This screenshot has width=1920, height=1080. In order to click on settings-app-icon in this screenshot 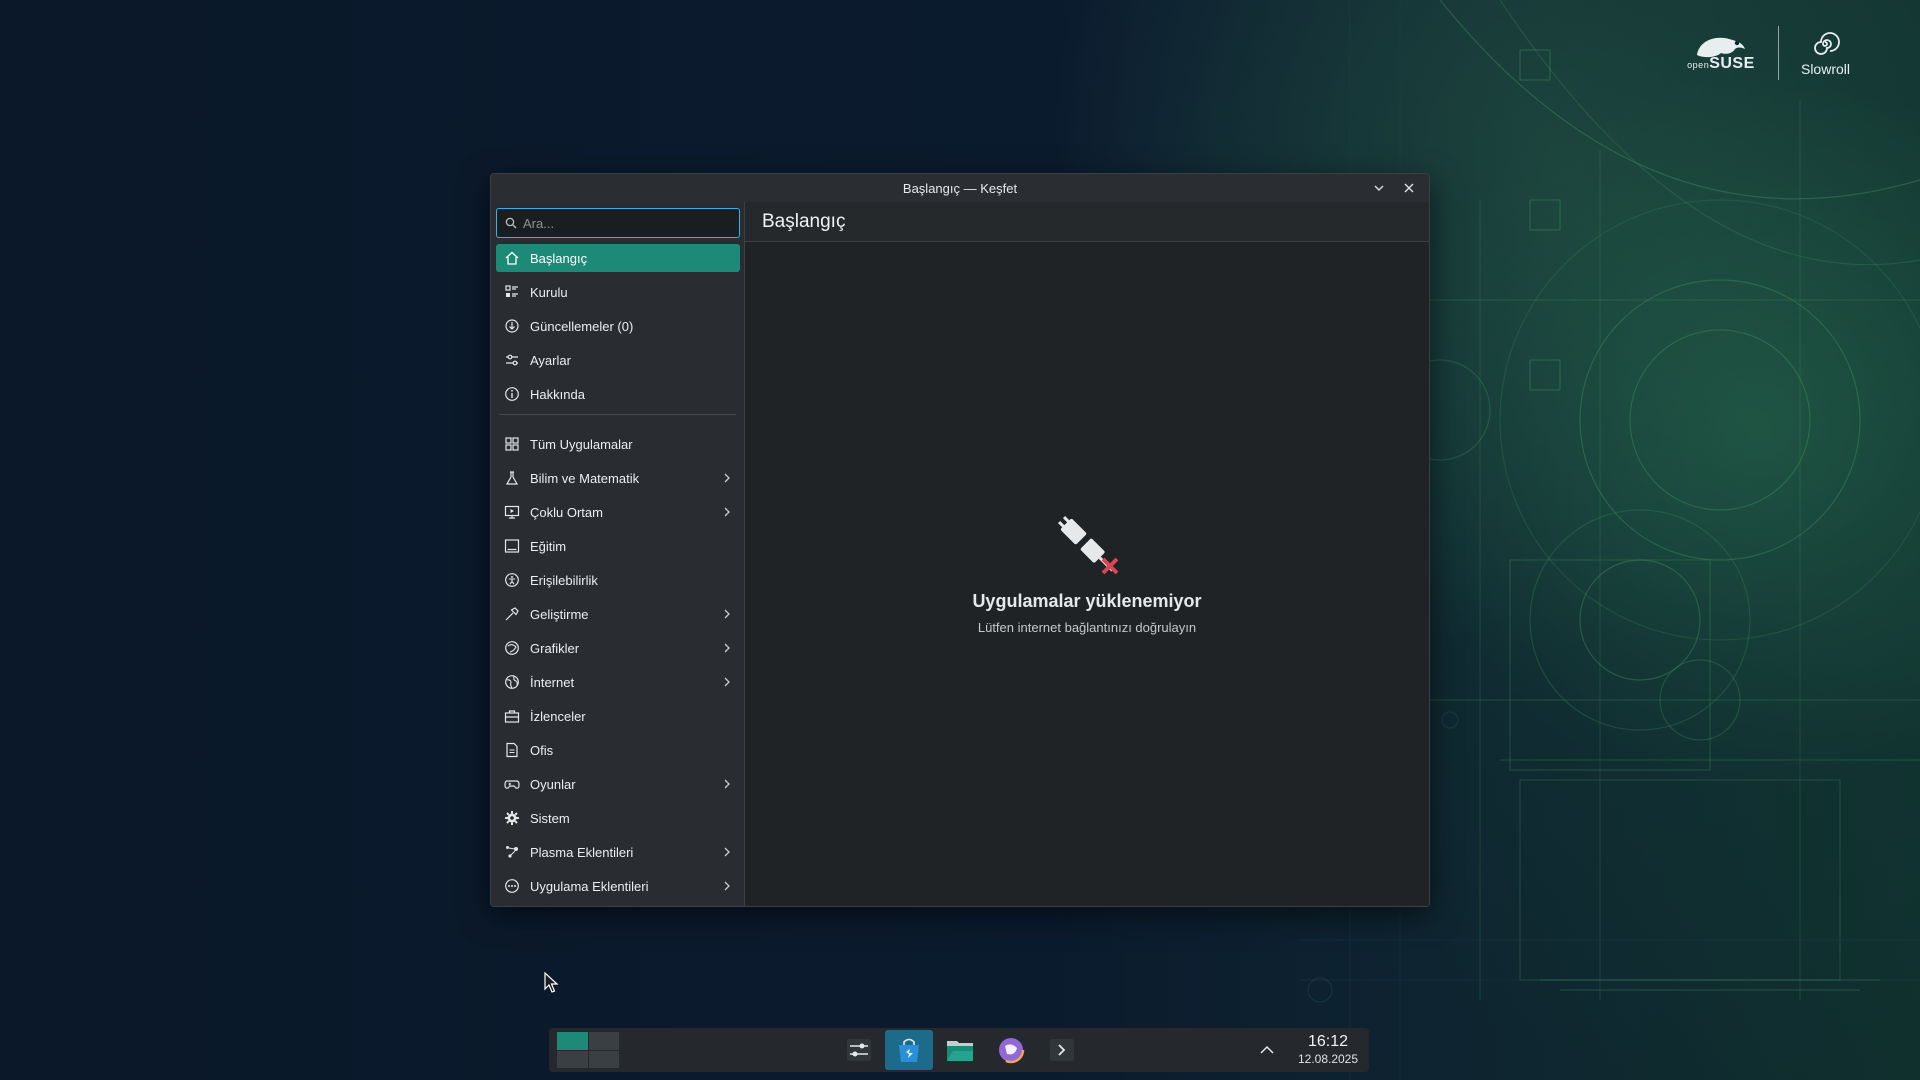, I will do `click(859, 1050)`.